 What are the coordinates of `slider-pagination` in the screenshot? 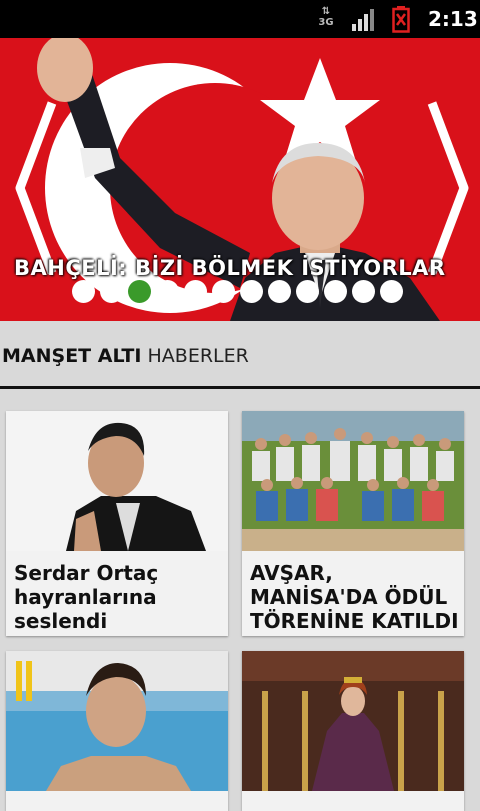 It's located at (237, 292).